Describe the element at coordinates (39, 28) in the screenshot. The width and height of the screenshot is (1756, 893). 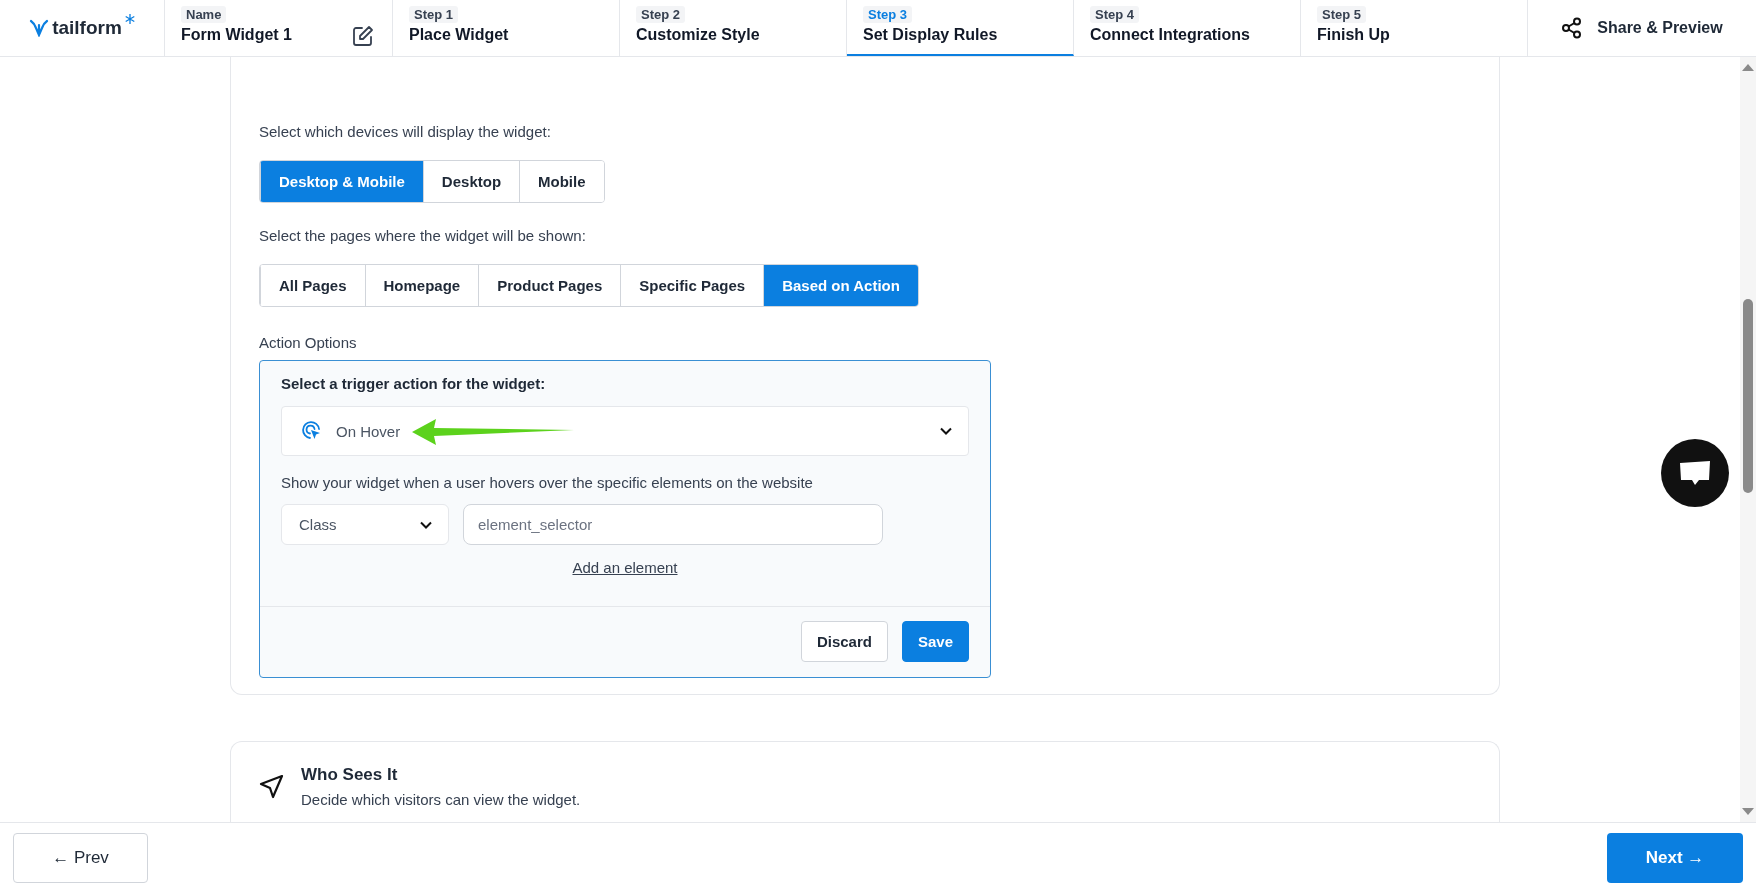
I see `logo-icon` at that location.